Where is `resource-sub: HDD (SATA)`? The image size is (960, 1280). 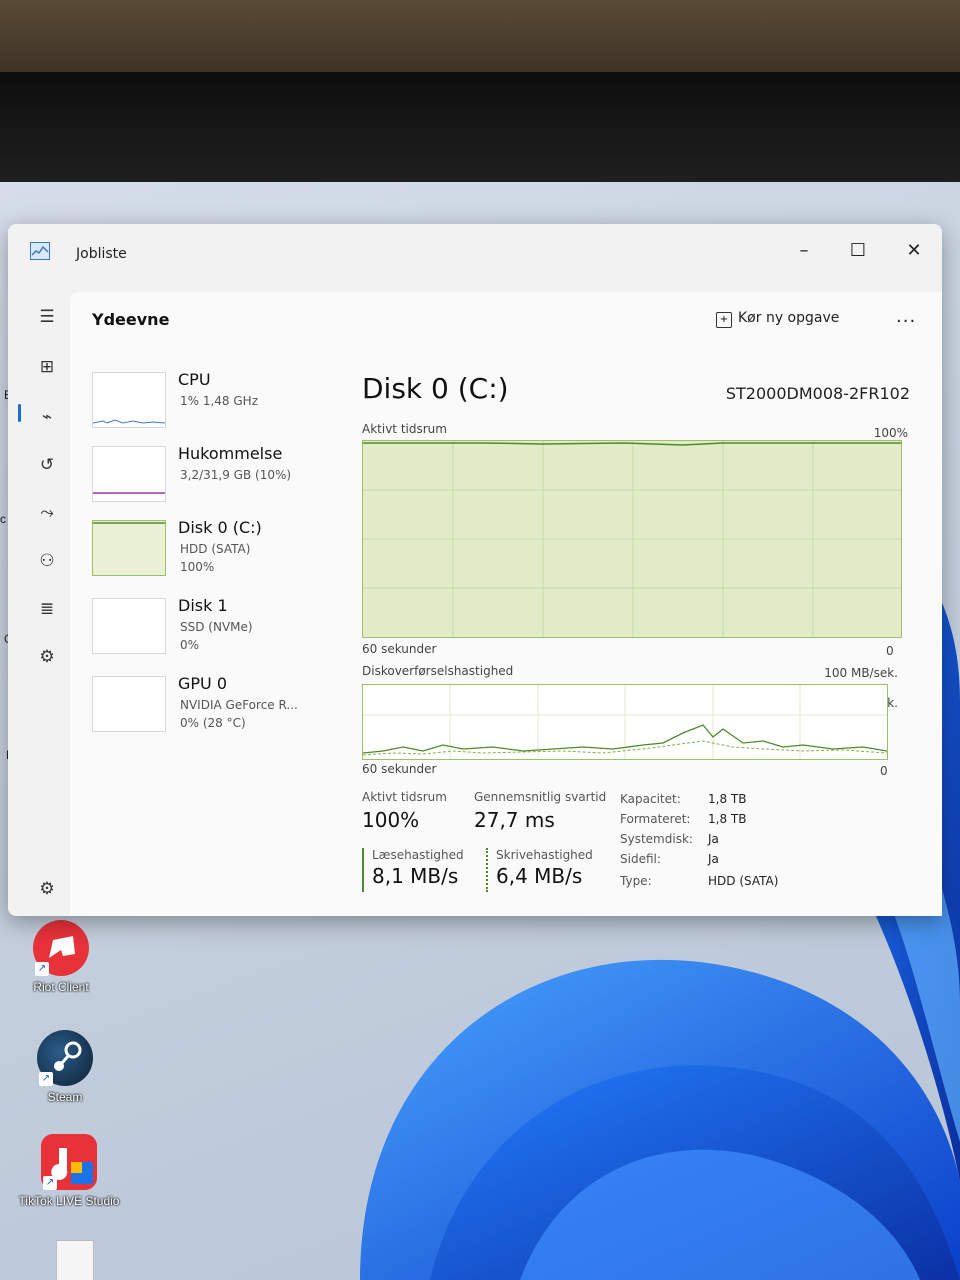 resource-sub: HDD (SATA) is located at coordinates (215, 549).